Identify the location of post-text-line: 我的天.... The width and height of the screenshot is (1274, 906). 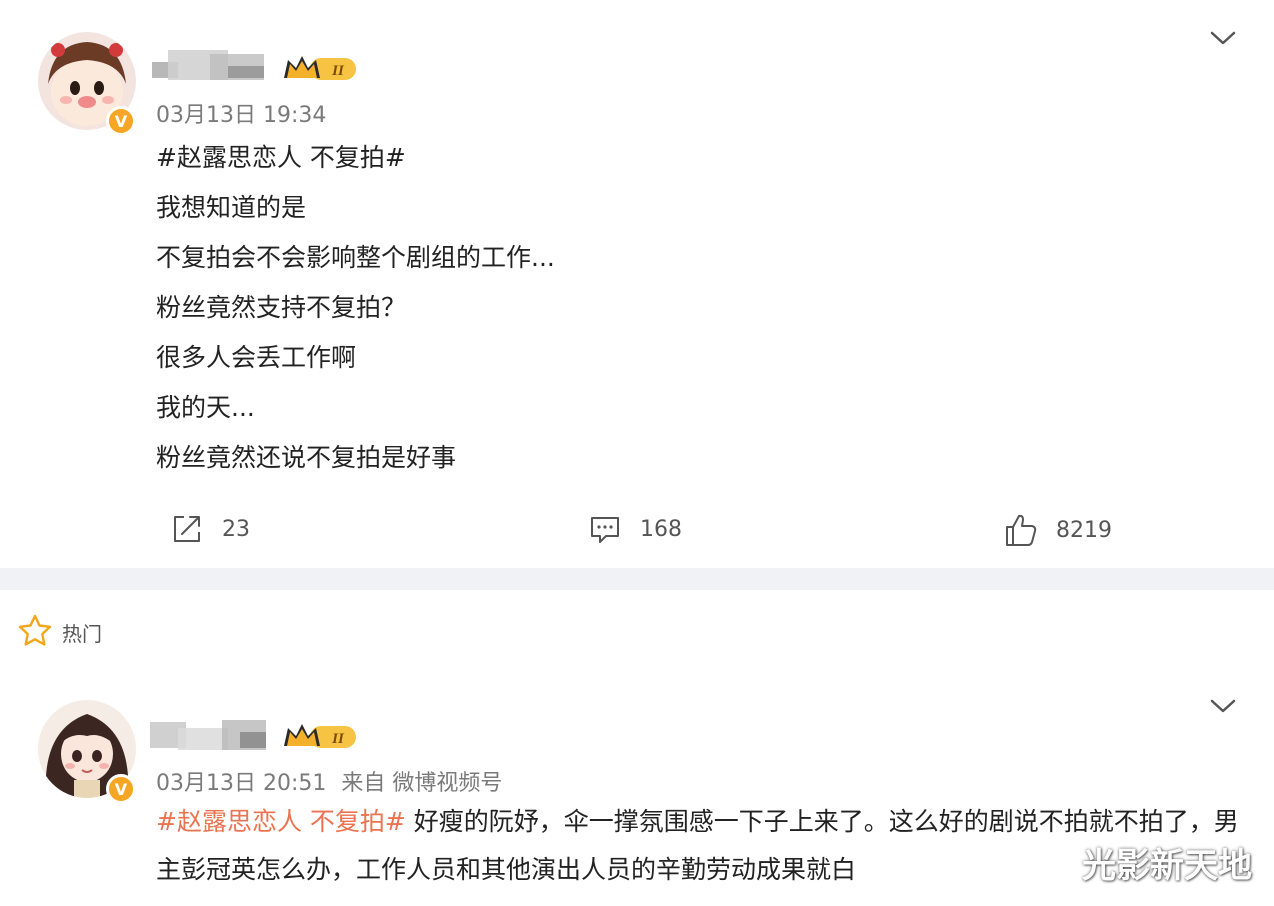
(205, 407).